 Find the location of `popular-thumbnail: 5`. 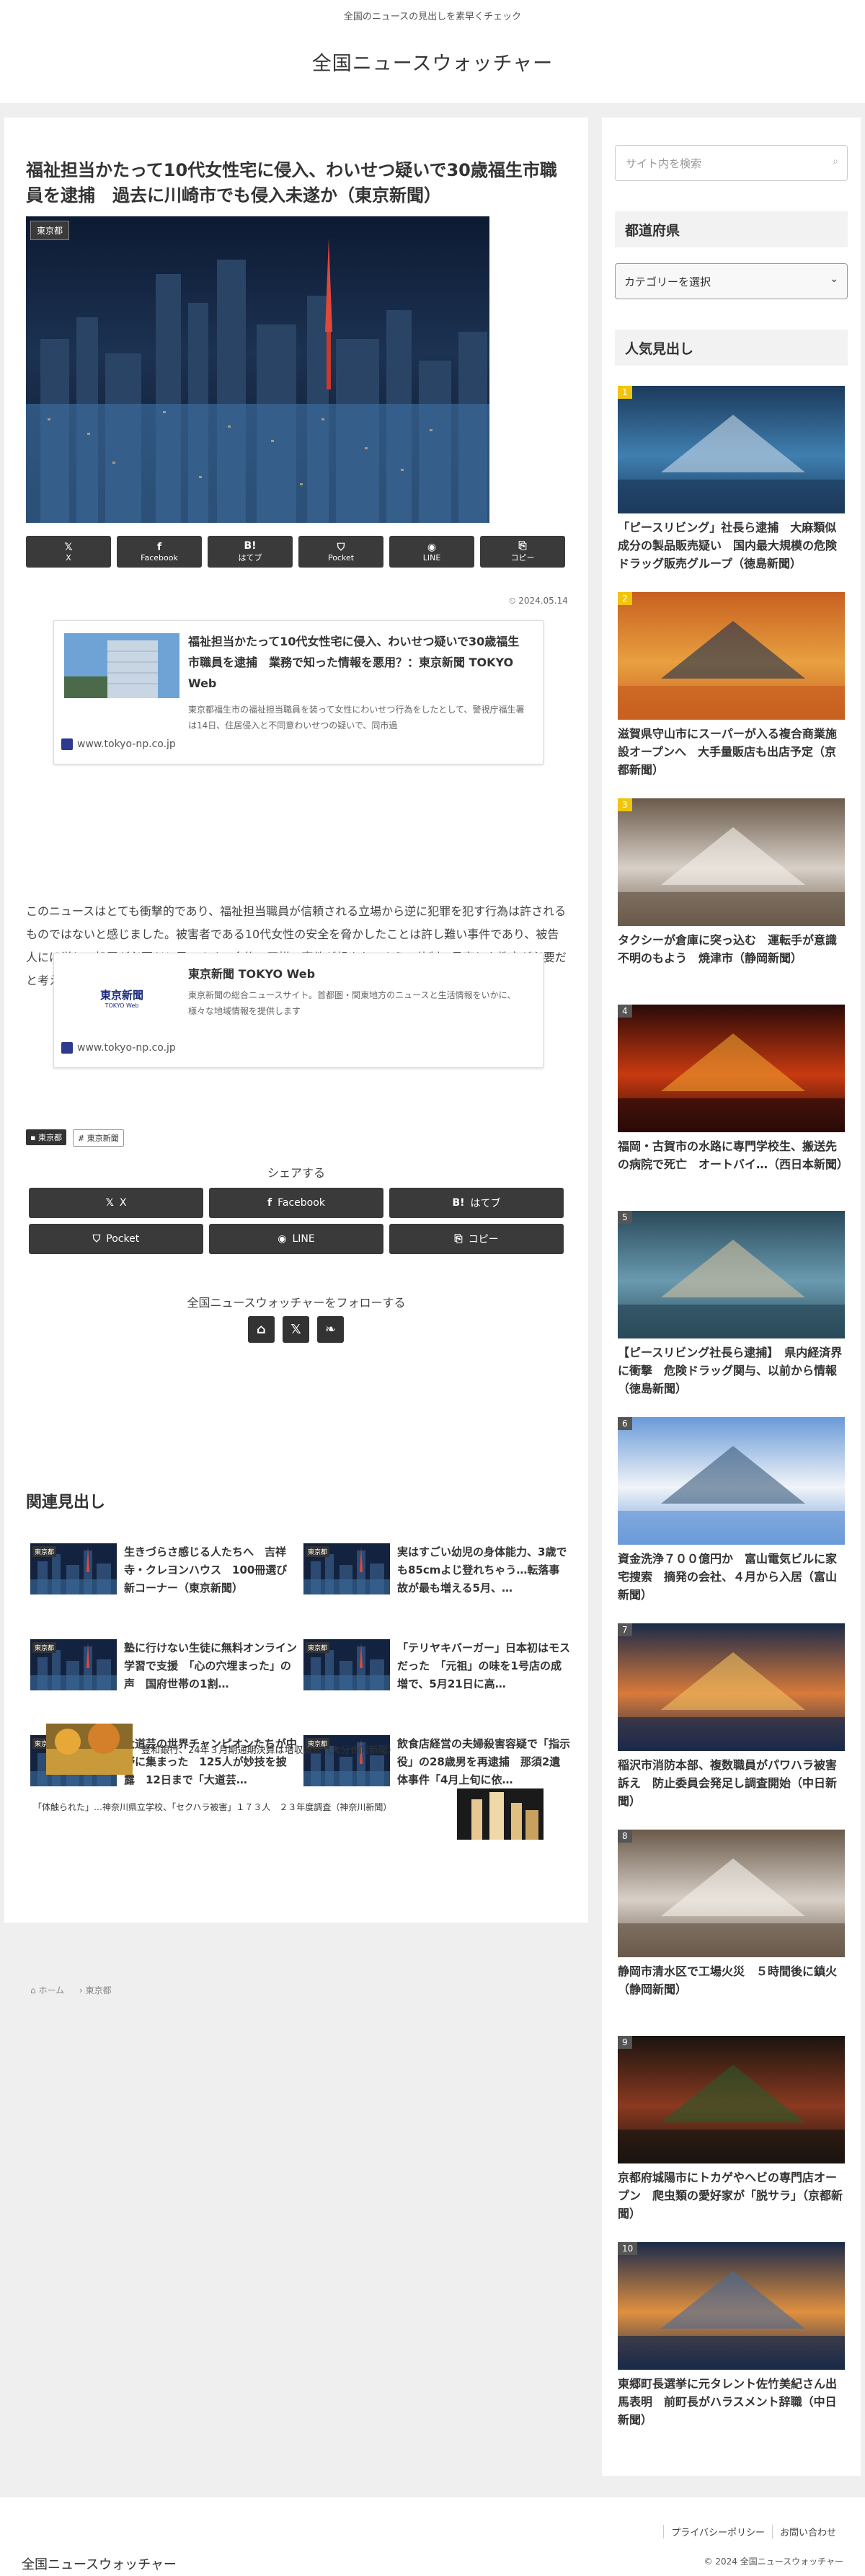

popular-thumbnail: 5 is located at coordinates (731, 1274).